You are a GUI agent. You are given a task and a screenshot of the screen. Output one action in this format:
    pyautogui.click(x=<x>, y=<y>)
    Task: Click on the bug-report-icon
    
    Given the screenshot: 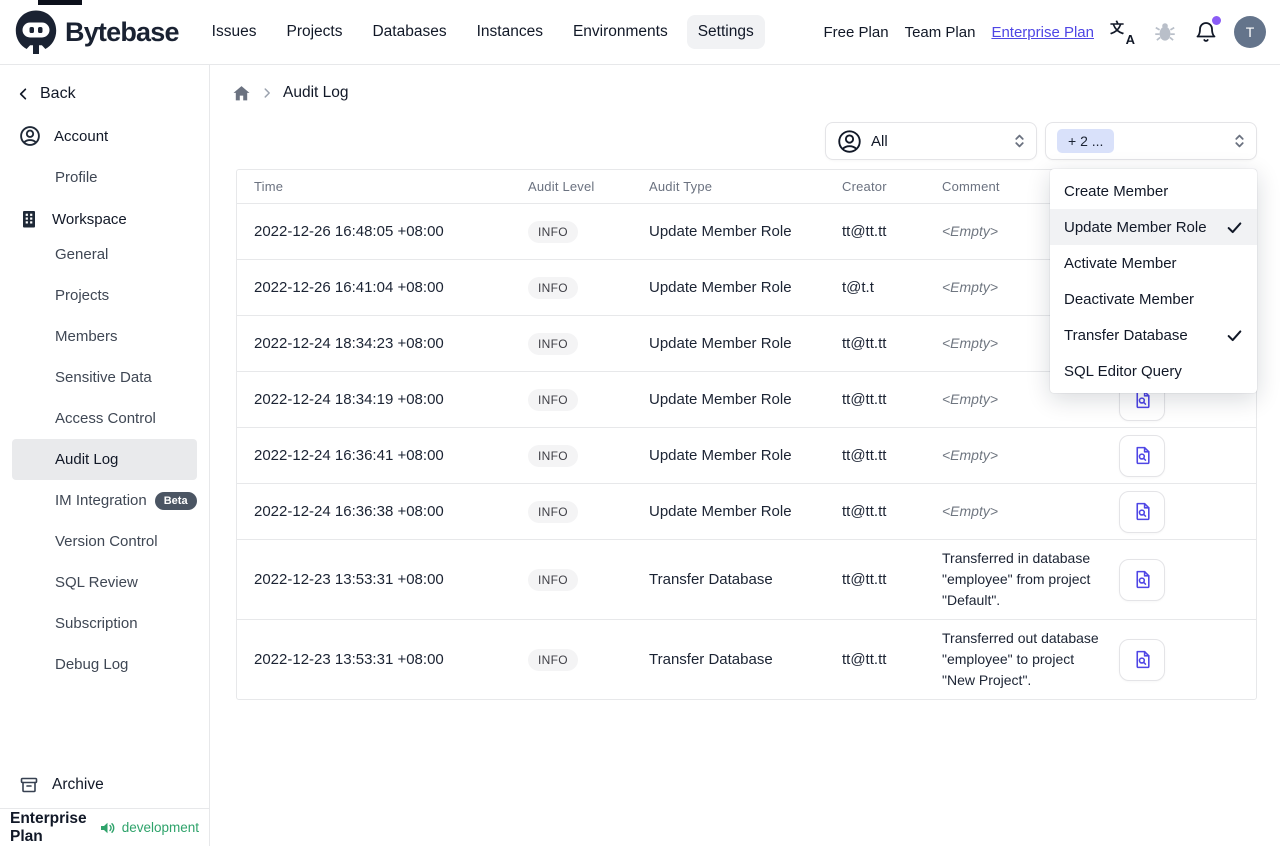 What is the action you would take?
    pyautogui.click(x=1165, y=32)
    